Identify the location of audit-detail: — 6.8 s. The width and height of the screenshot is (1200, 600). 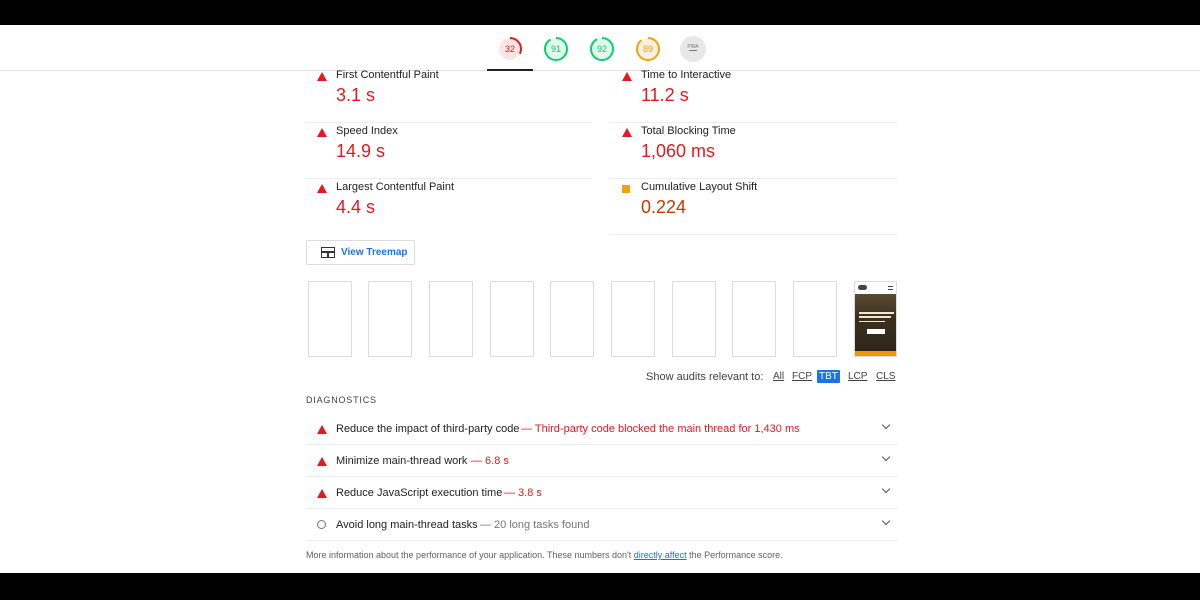
(490, 461).